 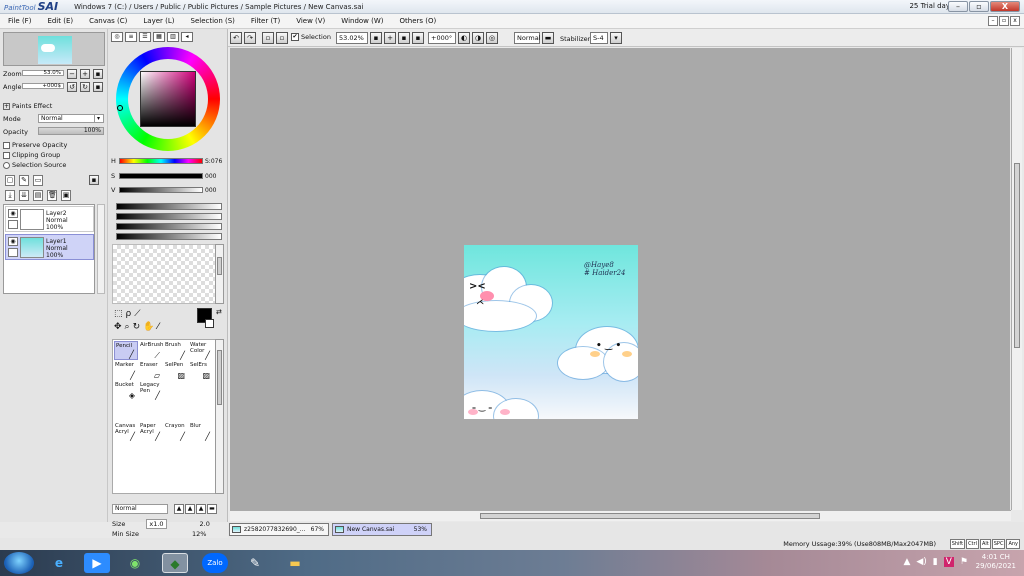 I want to click on maximize-button: ▫, so click(x=979, y=6).